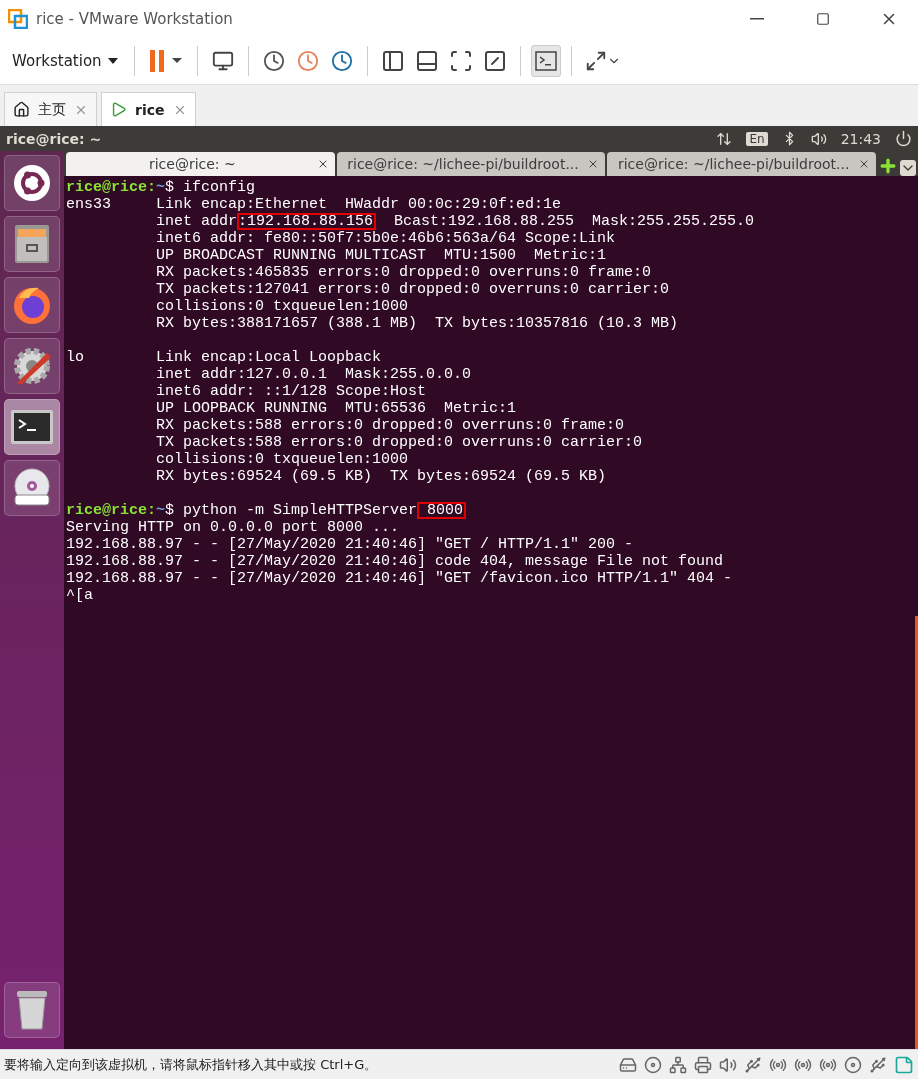 This screenshot has width=918, height=1079. I want to click on terminal-line: ens33 Link encap:Ethernet HWaddr 00:0c:29:0f:ed:1e, so click(314, 204).